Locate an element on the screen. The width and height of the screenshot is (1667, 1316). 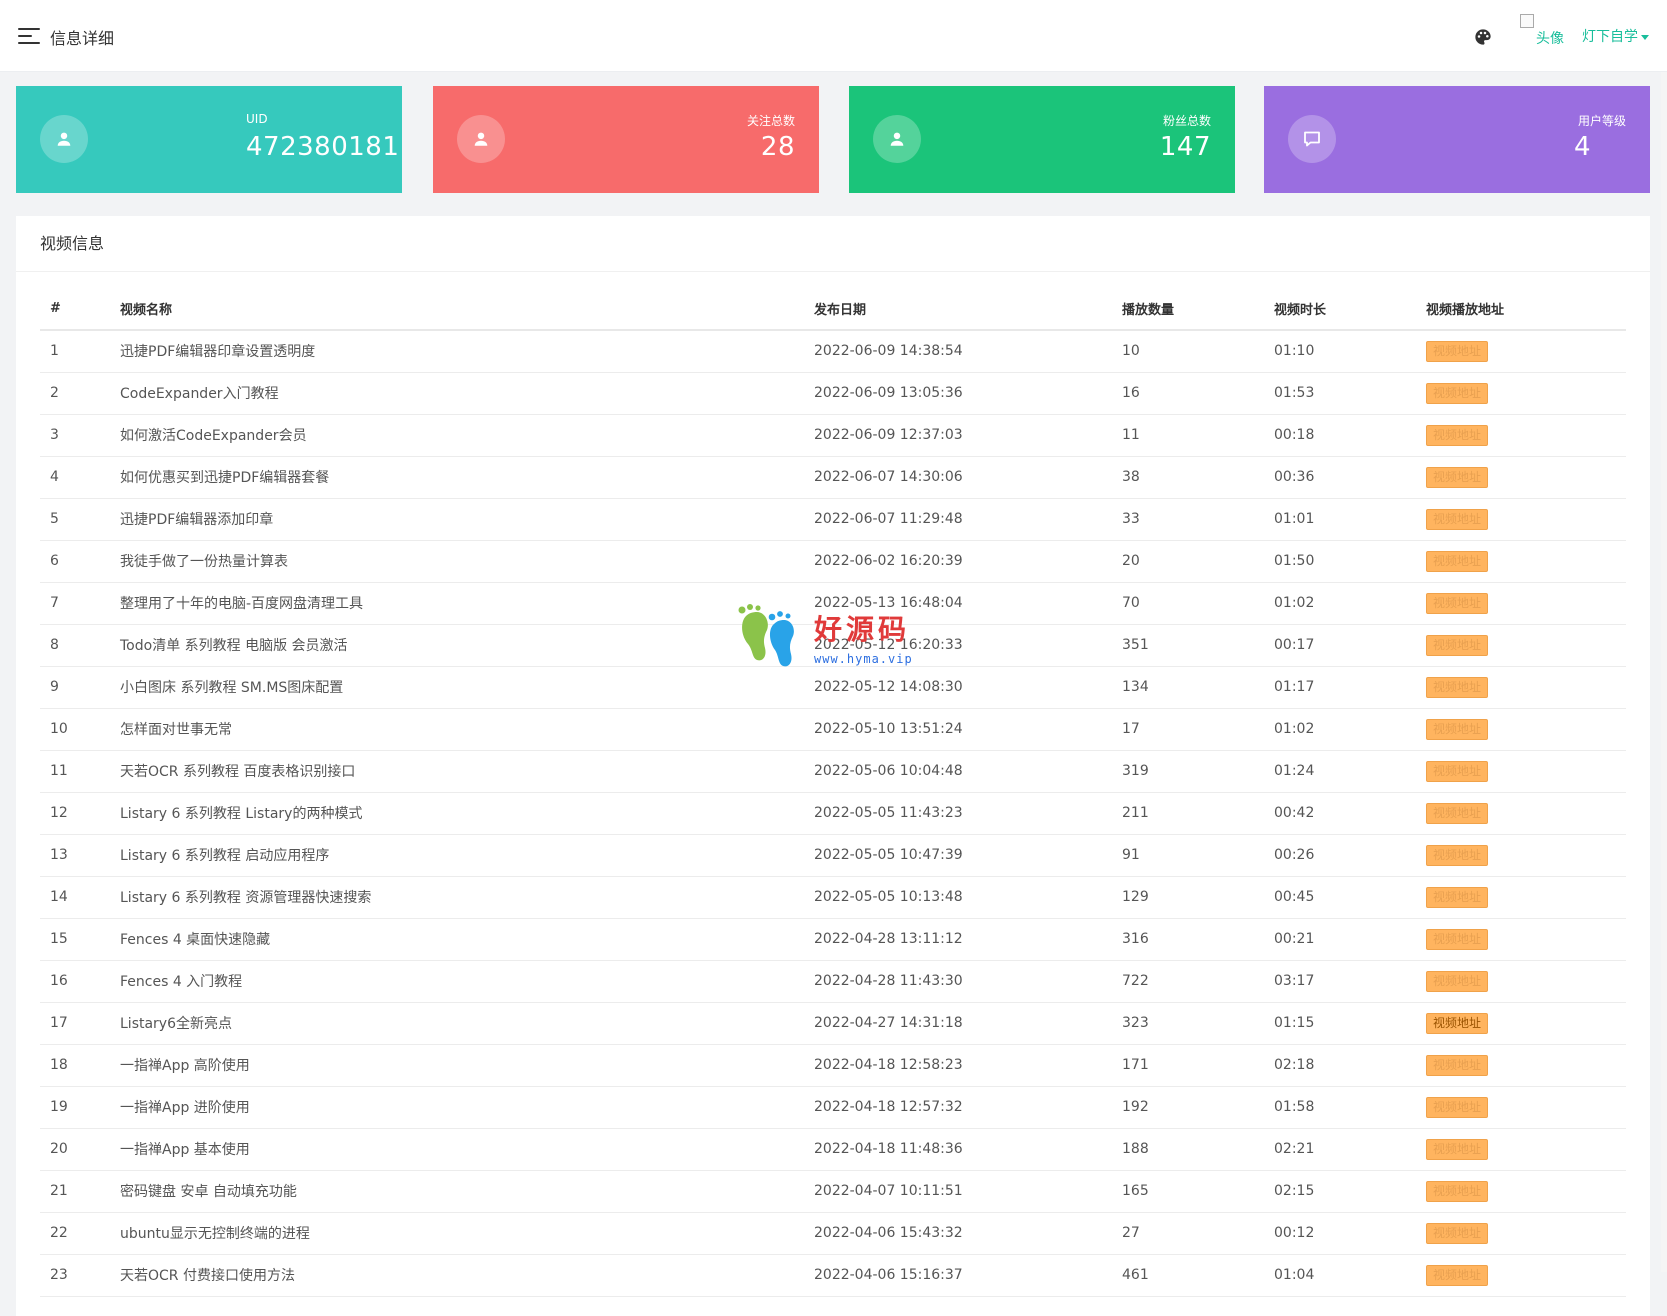
cell-number: 1 is located at coordinates (75, 351).